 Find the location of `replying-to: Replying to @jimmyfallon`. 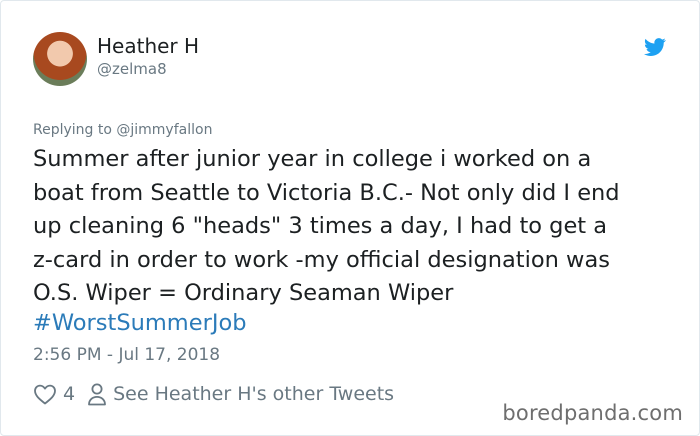

replying-to: Replying to @jimmyfallon is located at coordinates (122, 130).